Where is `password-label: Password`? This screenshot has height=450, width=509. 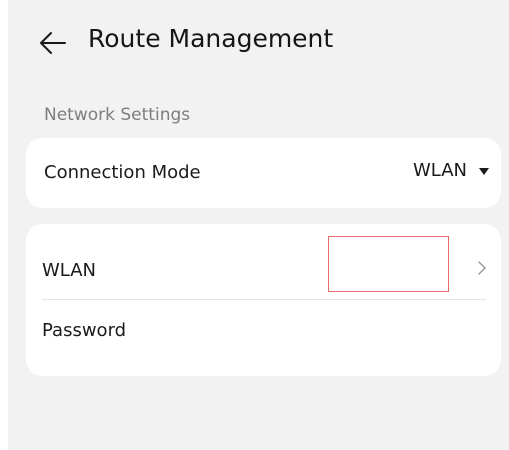
password-label: Password is located at coordinates (84, 330).